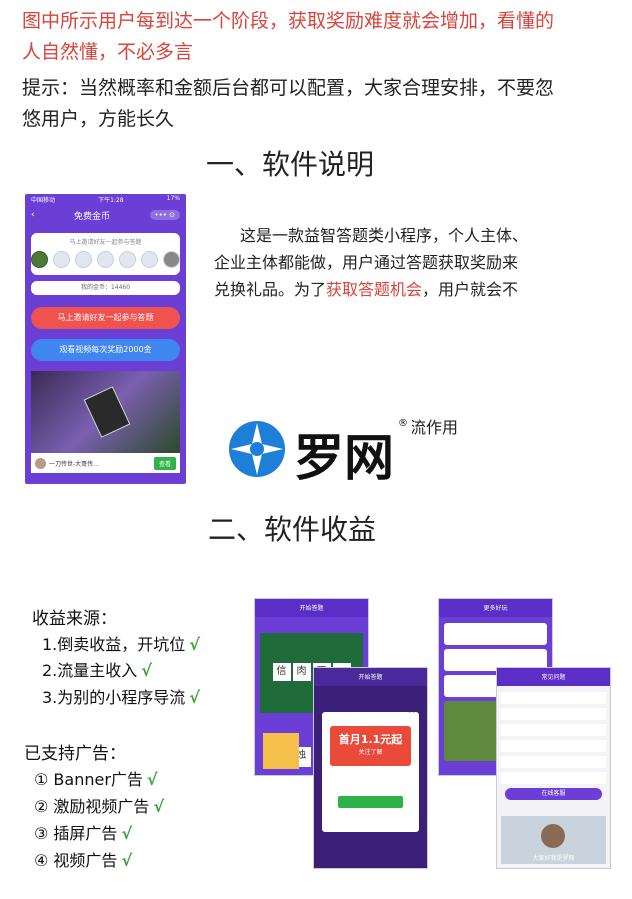 This screenshot has width=632, height=899. What do you see at coordinates (281, 672) in the screenshot?
I see `quiz-cell: 信` at bounding box center [281, 672].